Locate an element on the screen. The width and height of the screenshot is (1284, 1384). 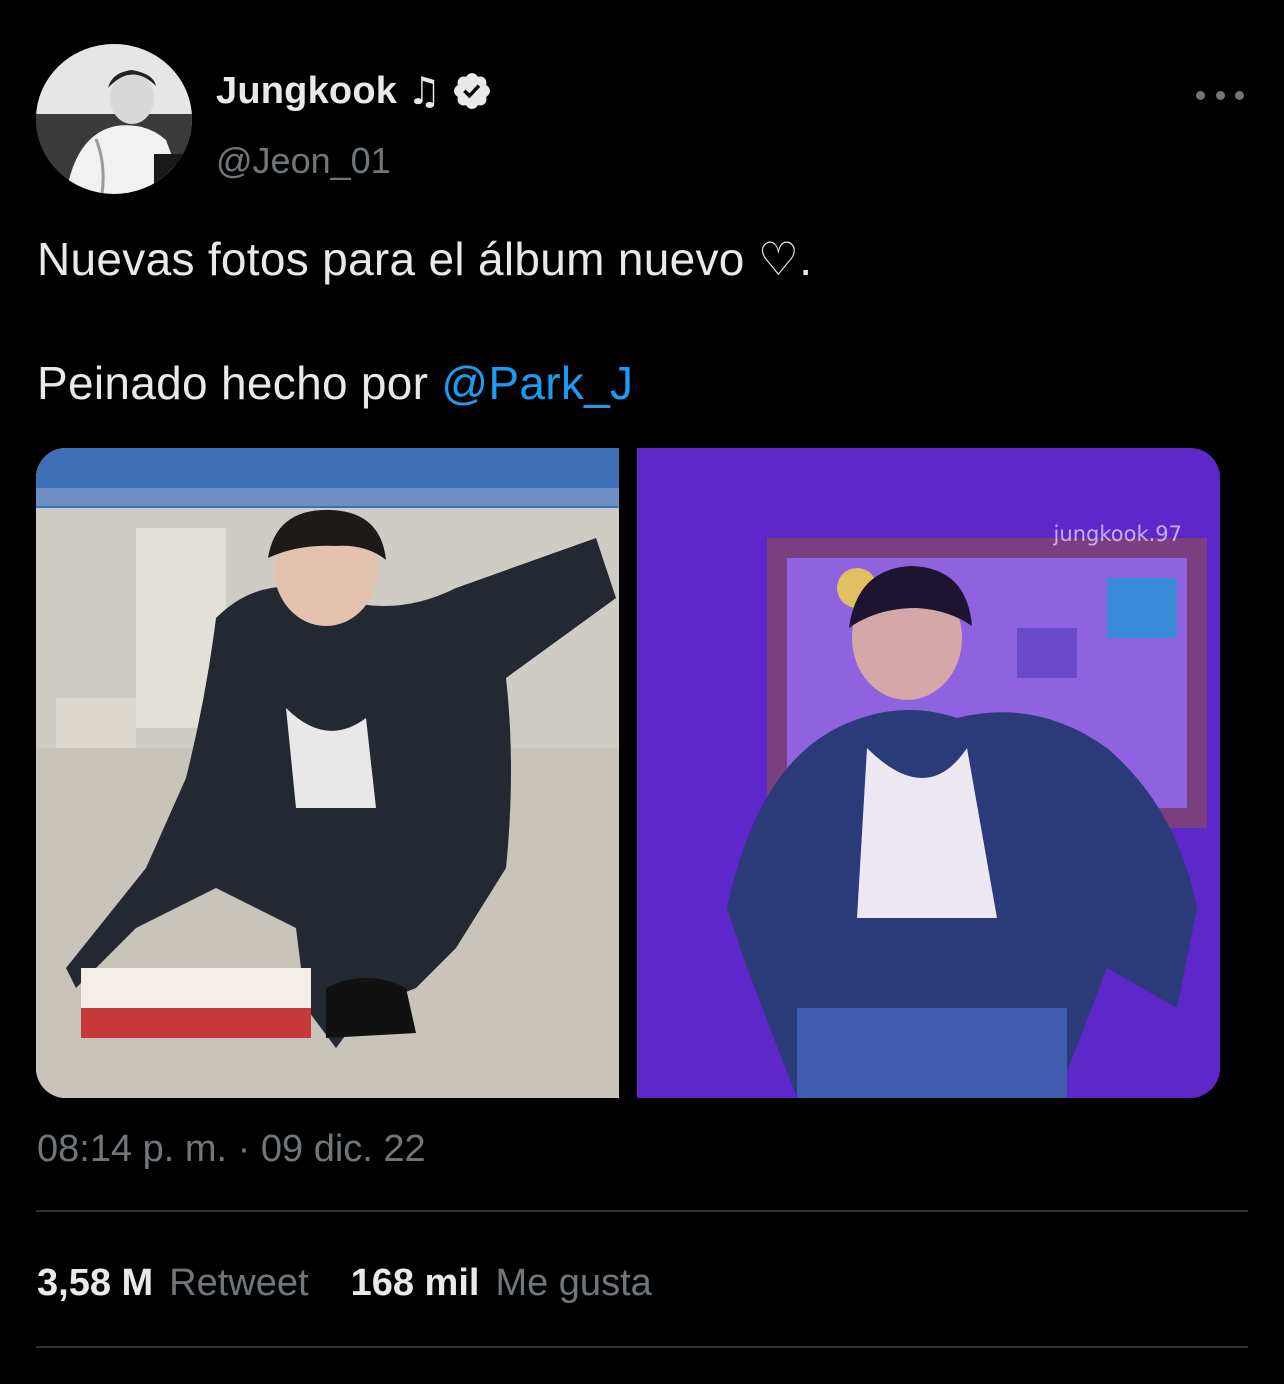
display-name: Jungkook is located at coordinates (306, 91).